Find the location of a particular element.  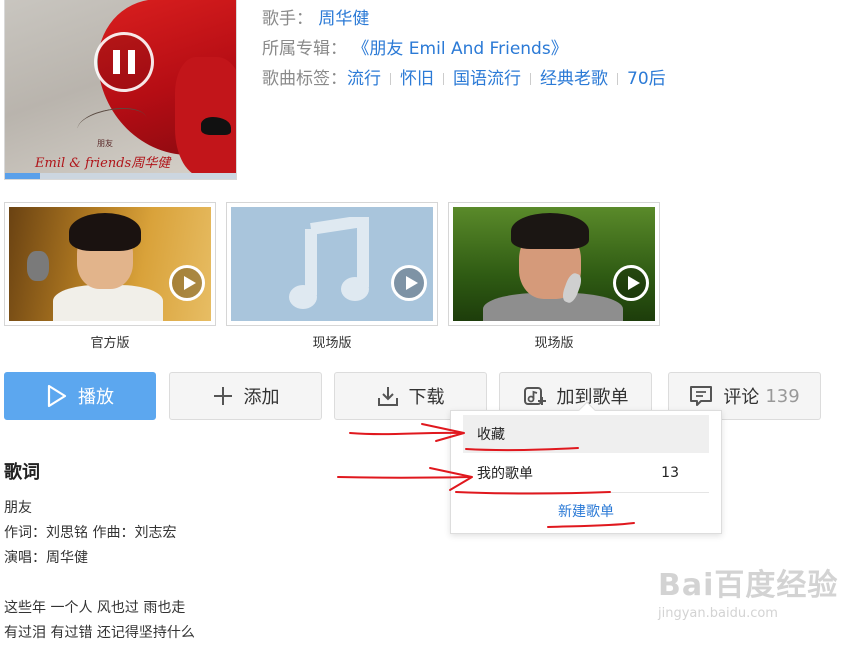

album-cover: 朋友 Emil & friends周华健 is located at coordinates (120, 90).